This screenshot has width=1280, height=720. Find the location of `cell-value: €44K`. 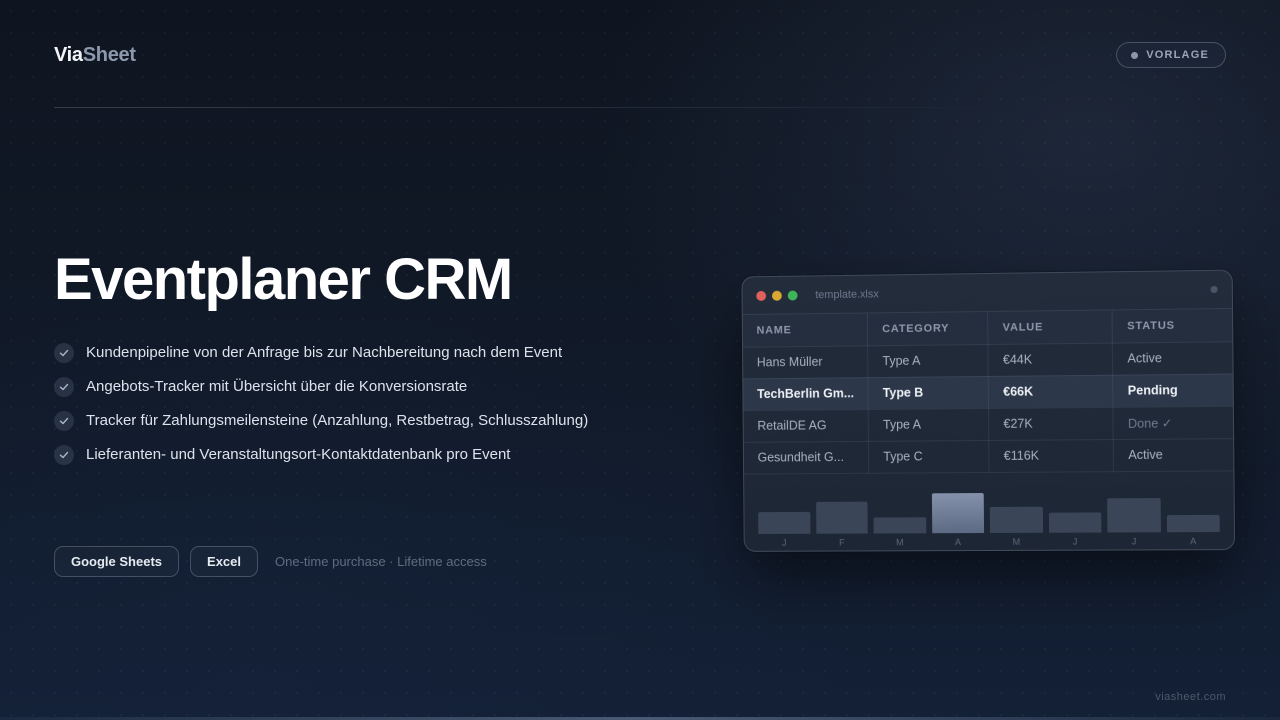

cell-value: €44K is located at coordinates (1050, 359).